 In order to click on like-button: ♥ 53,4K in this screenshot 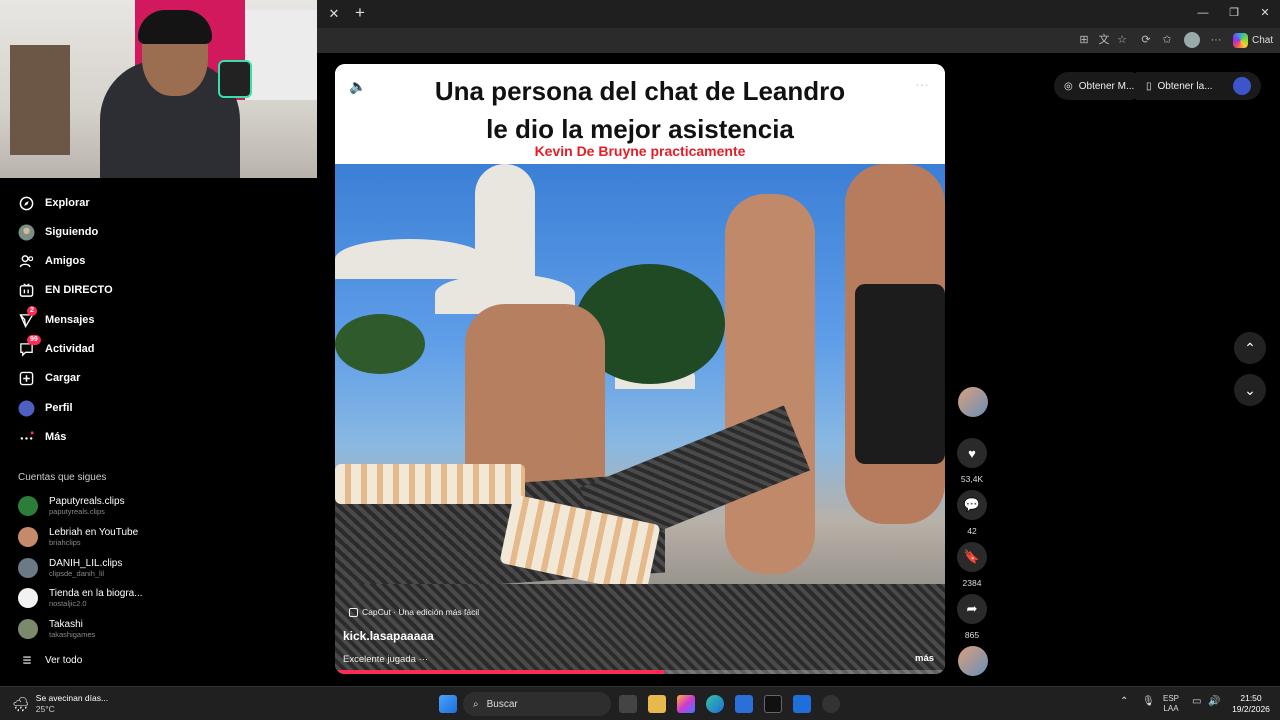, I will do `click(972, 461)`.